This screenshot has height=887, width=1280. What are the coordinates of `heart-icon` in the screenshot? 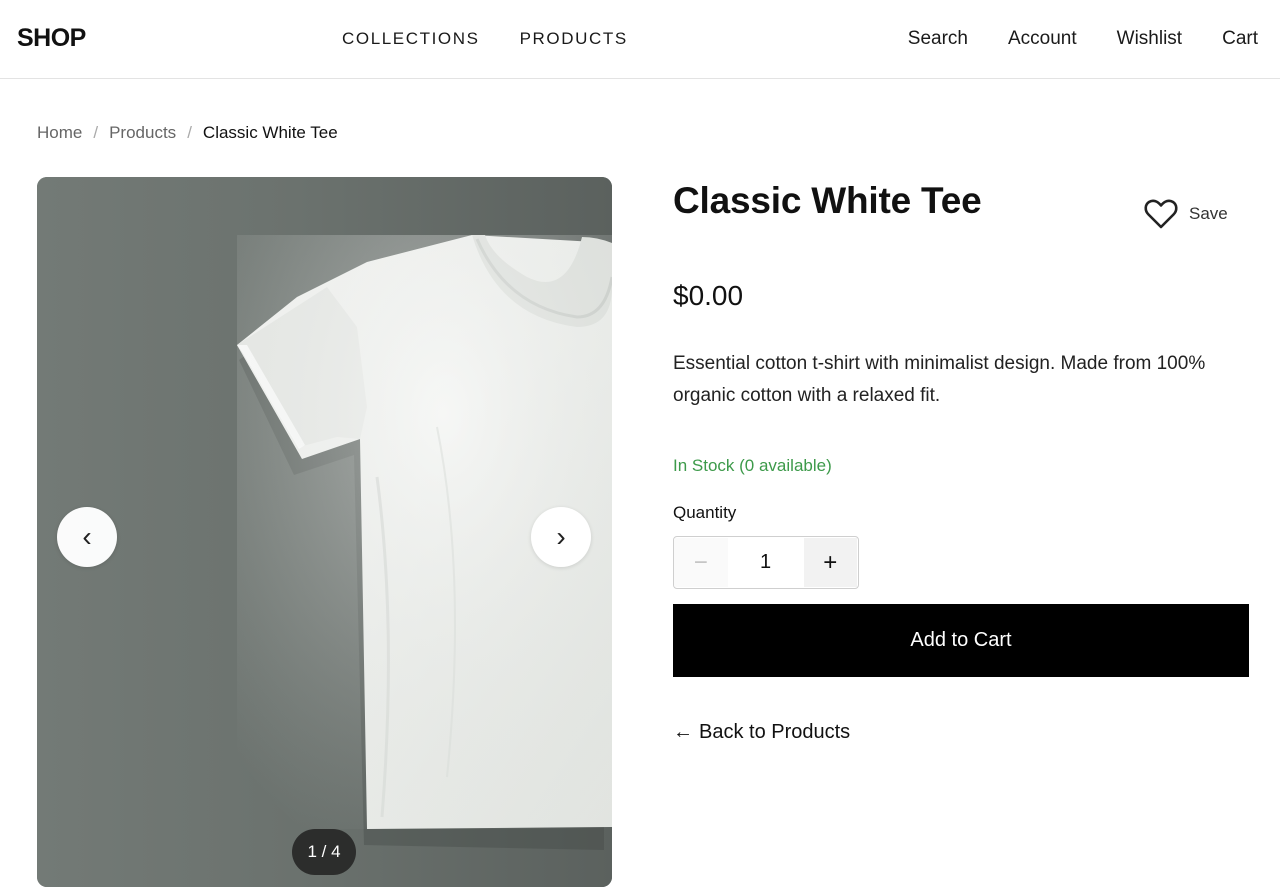 It's located at (1161, 214).